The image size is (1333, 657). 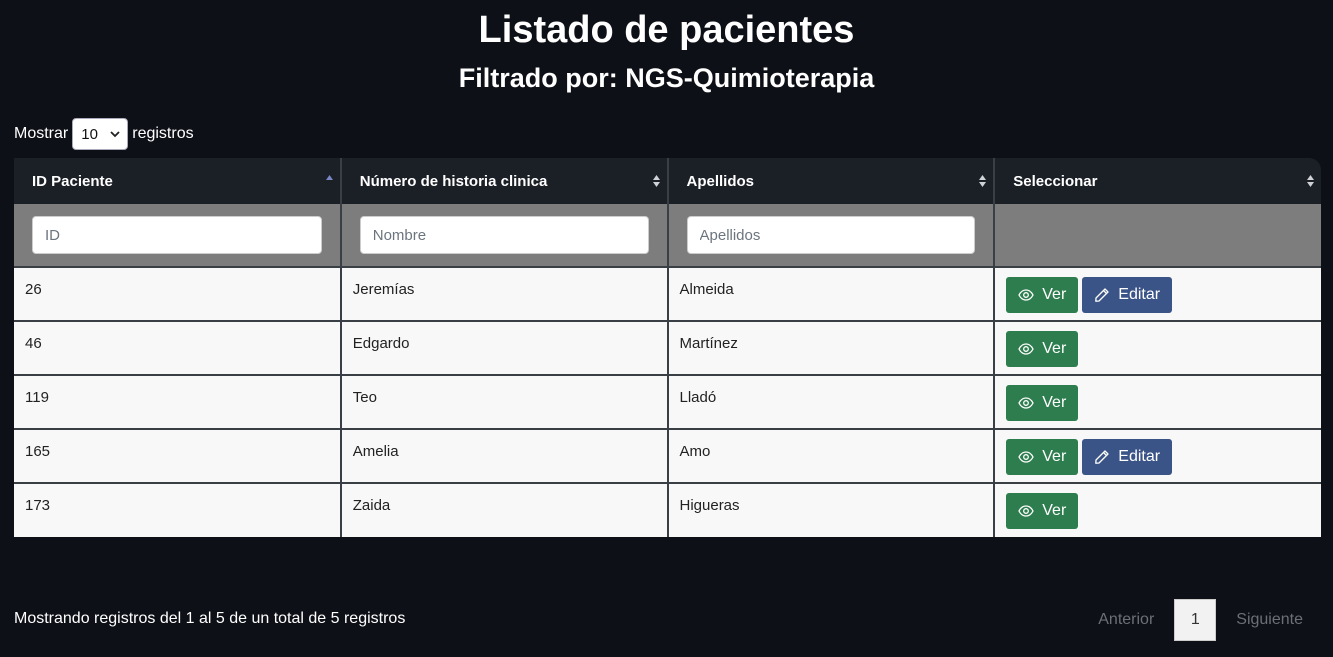 What do you see at coordinates (453, 181) in the screenshot?
I see `column-header-label: Número de historia clinica` at bounding box center [453, 181].